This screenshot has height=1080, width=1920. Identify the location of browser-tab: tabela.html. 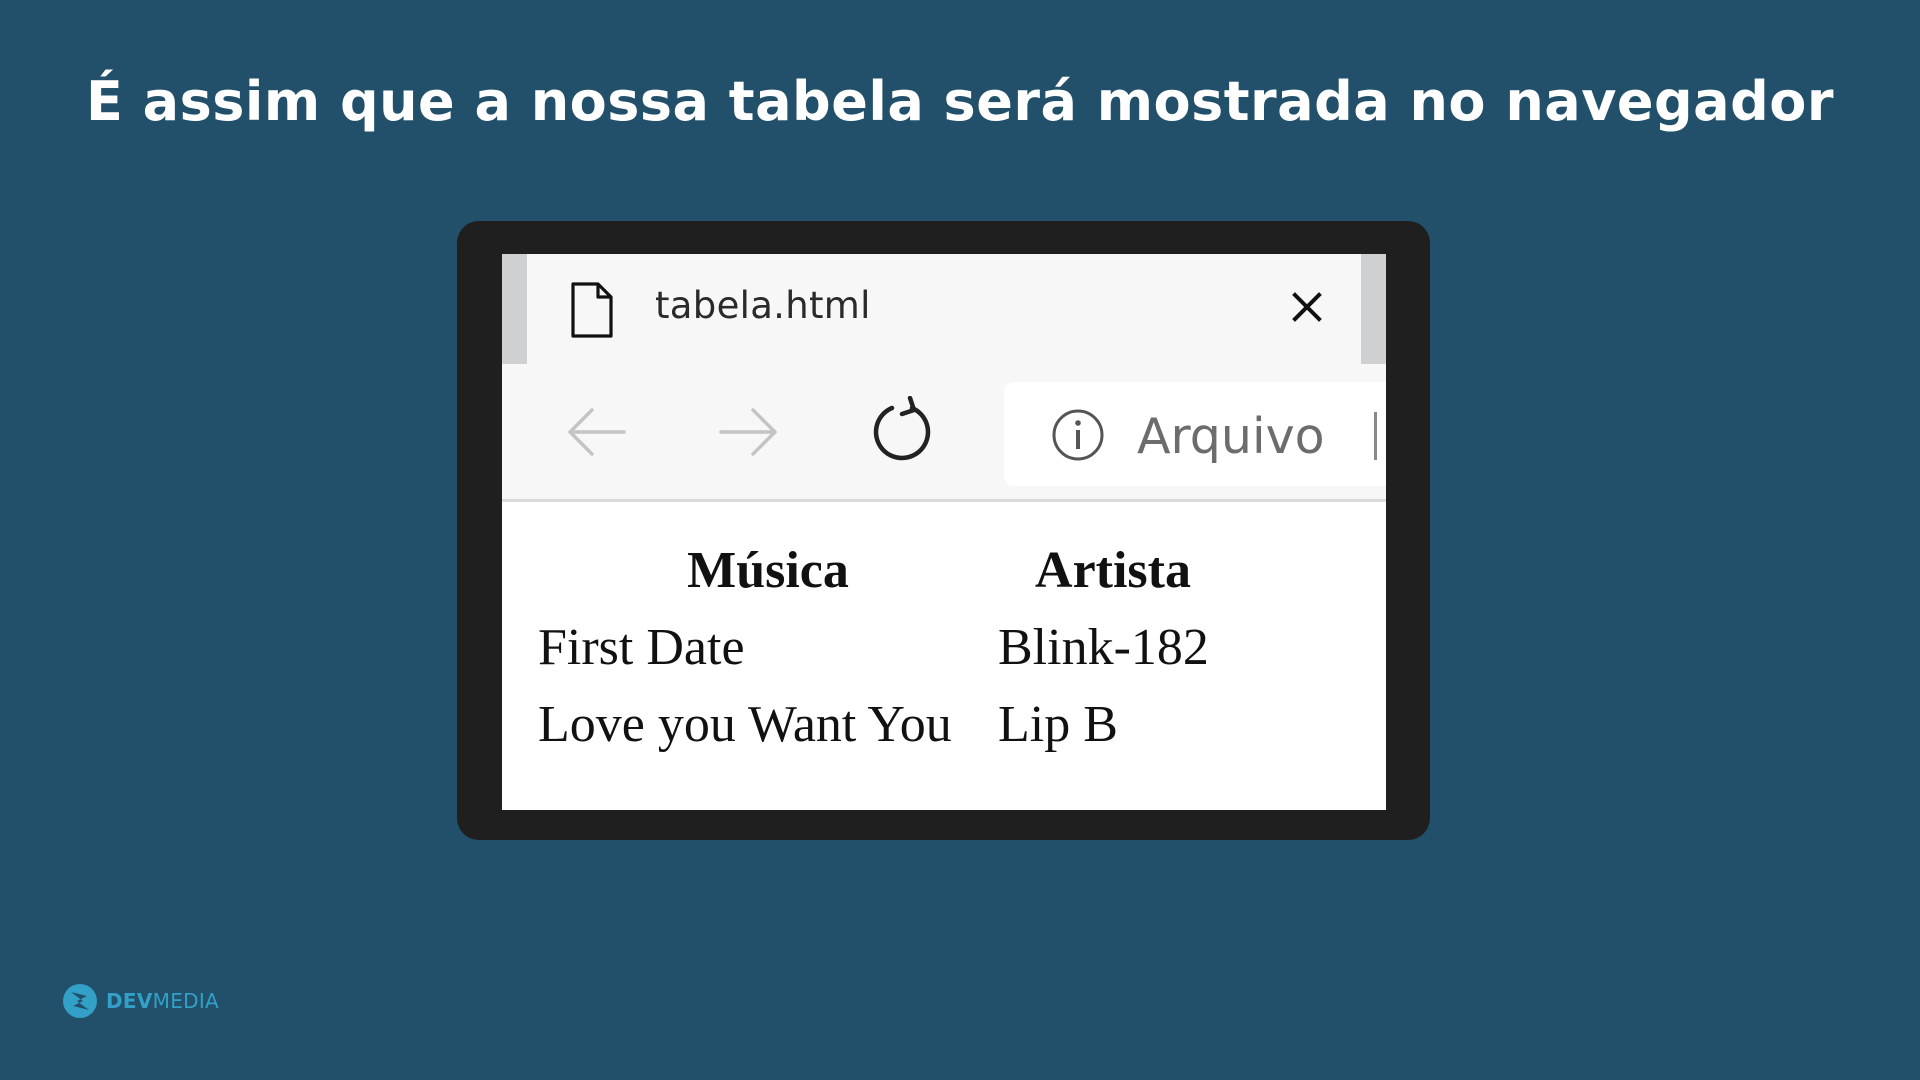
(944, 309).